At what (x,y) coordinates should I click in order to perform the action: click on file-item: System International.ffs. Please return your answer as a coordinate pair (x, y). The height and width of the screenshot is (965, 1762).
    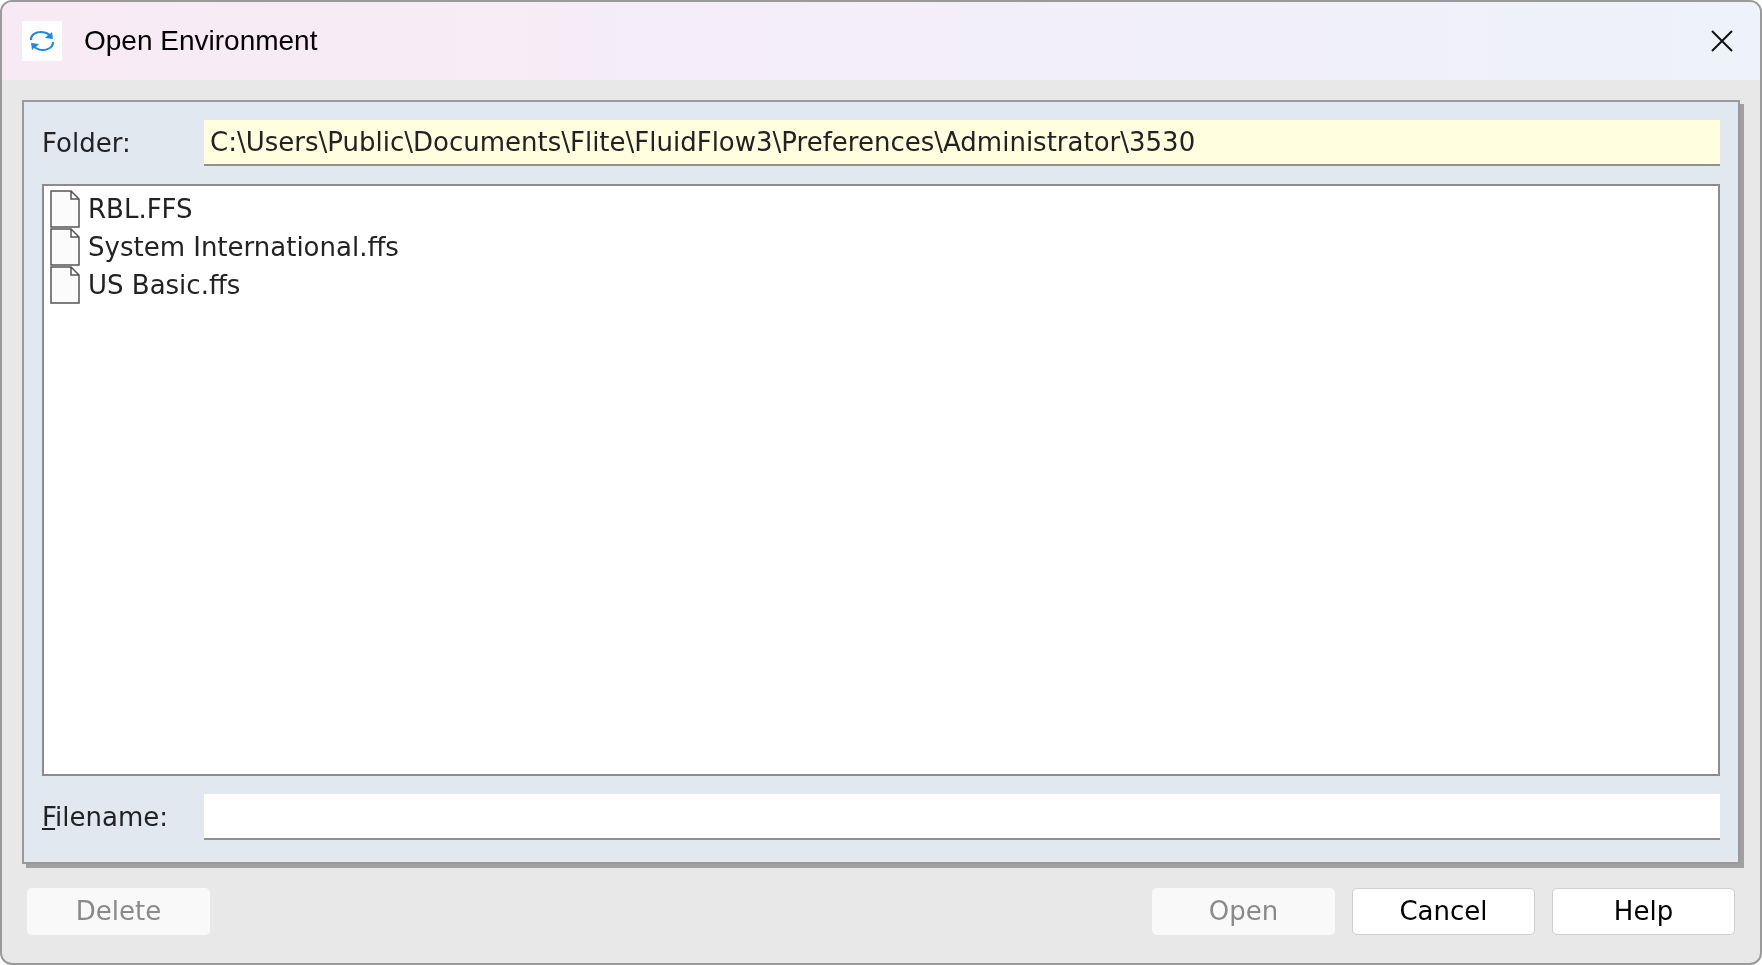
    Looking at the image, I should click on (228, 247).